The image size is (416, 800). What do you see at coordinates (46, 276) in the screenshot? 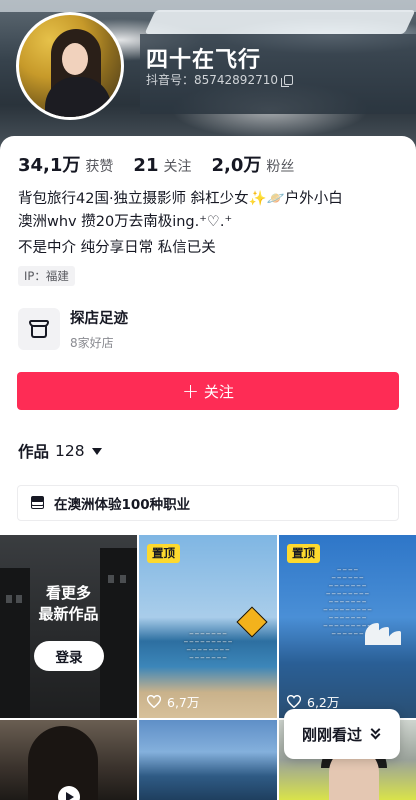
I see `ip-location-tag: IP：福建` at bounding box center [46, 276].